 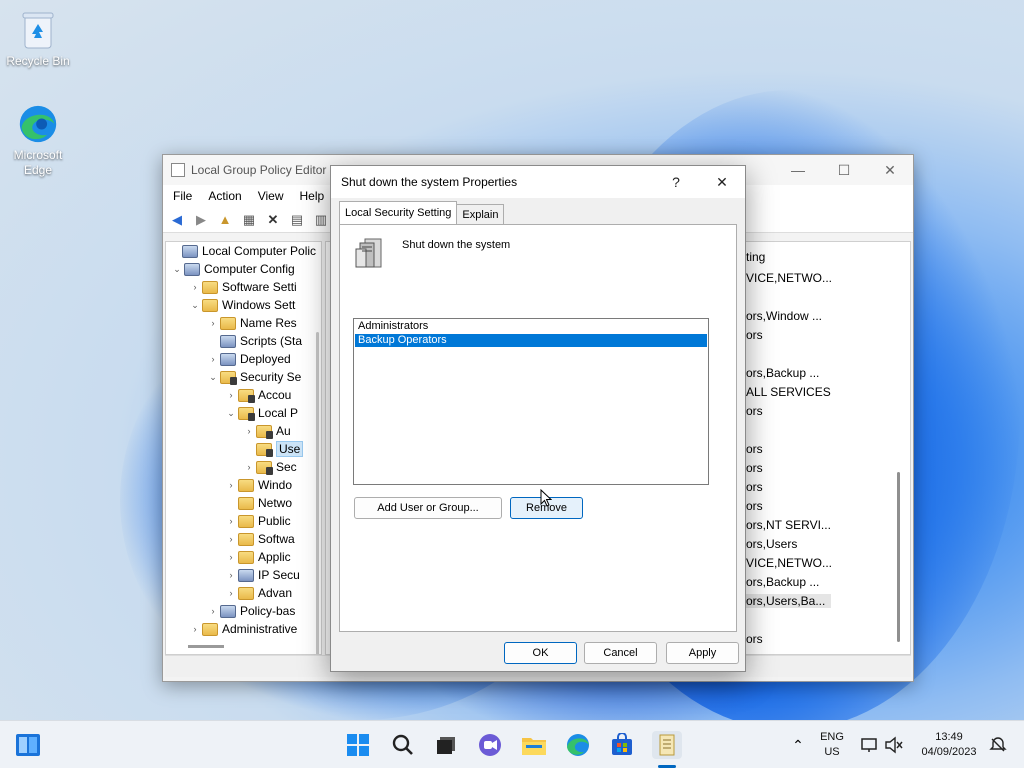 I want to click on dialog-title-bar: Shut down the system Properties ? ✕, so click(x=538, y=182).